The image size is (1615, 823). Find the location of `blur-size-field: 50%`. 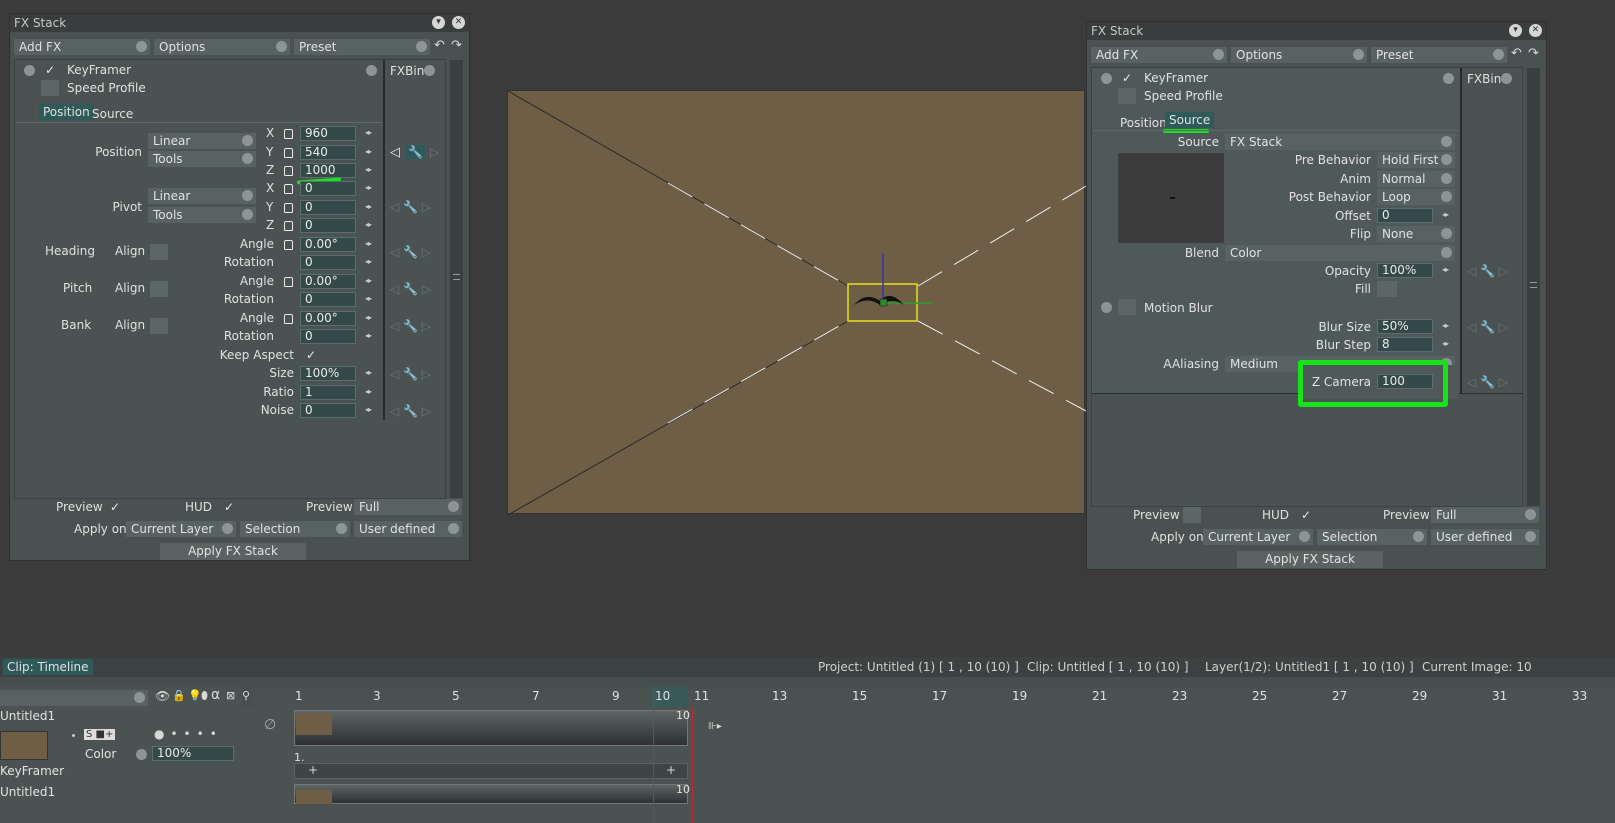

blur-size-field: 50% is located at coordinates (1405, 326).